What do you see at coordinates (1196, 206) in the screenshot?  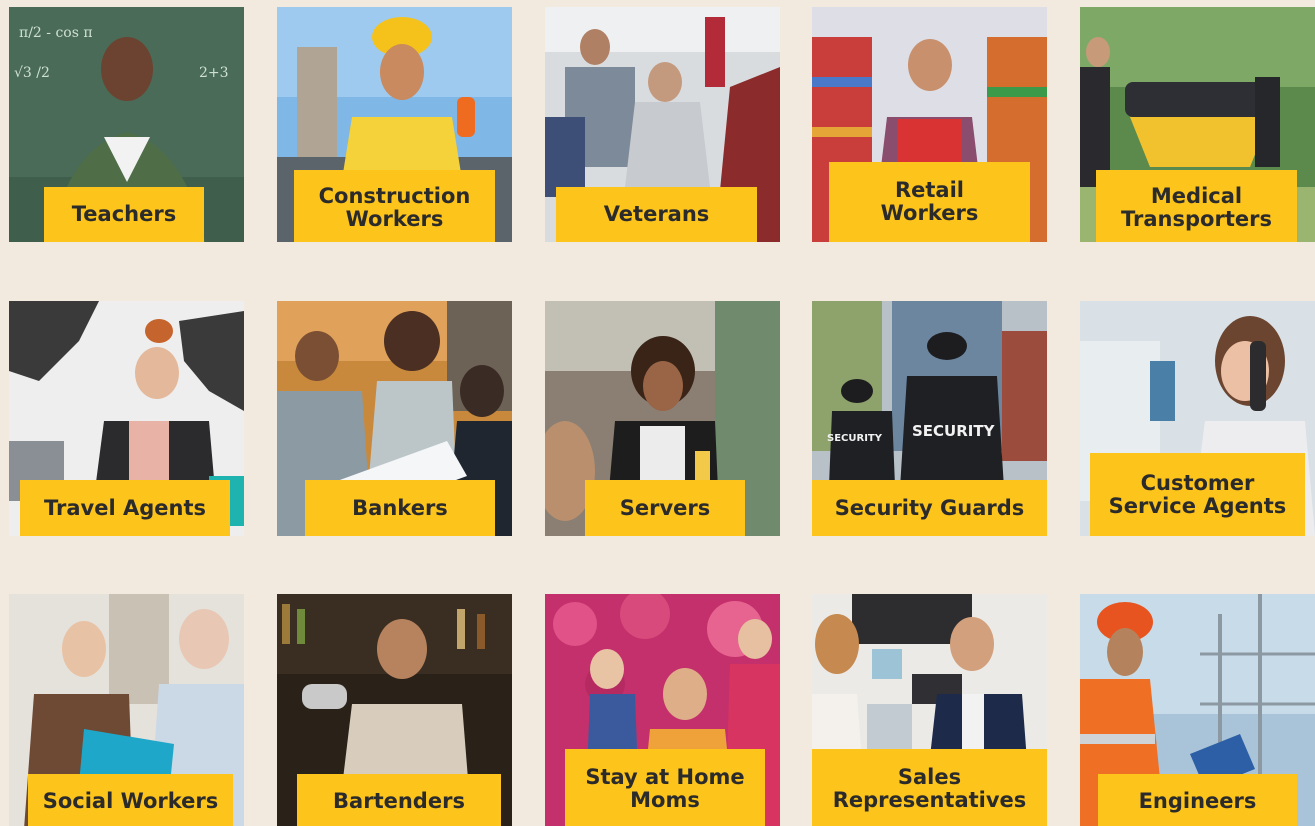 I see `tile-label: Medical Transporters` at bounding box center [1196, 206].